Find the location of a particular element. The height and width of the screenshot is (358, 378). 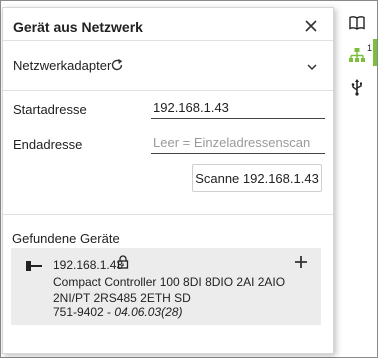

scan-button: Scanne 192.168.1.43 is located at coordinates (257, 178).